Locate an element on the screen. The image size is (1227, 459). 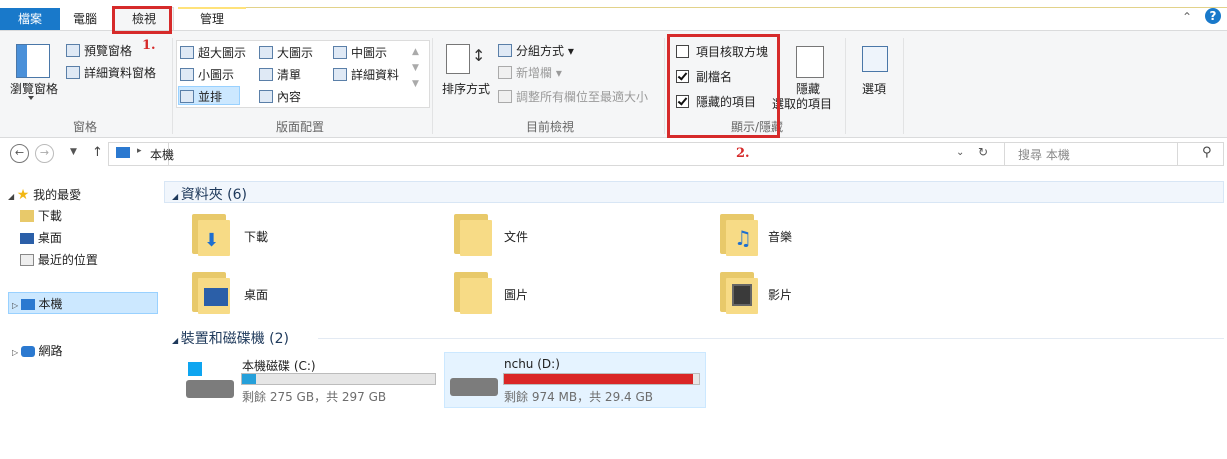
small-icons-icon is located at coordinates (187, 74).